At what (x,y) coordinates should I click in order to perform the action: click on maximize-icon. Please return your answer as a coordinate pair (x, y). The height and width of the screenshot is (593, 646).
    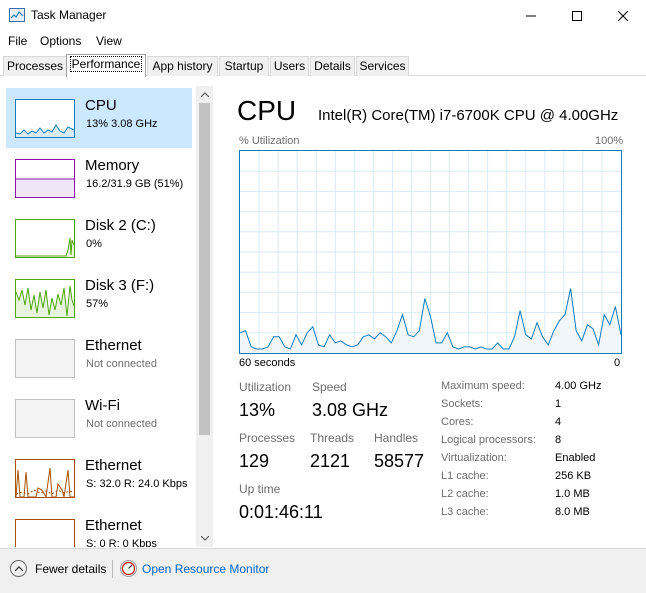
    Looking at the image, I should click on (577, 15).